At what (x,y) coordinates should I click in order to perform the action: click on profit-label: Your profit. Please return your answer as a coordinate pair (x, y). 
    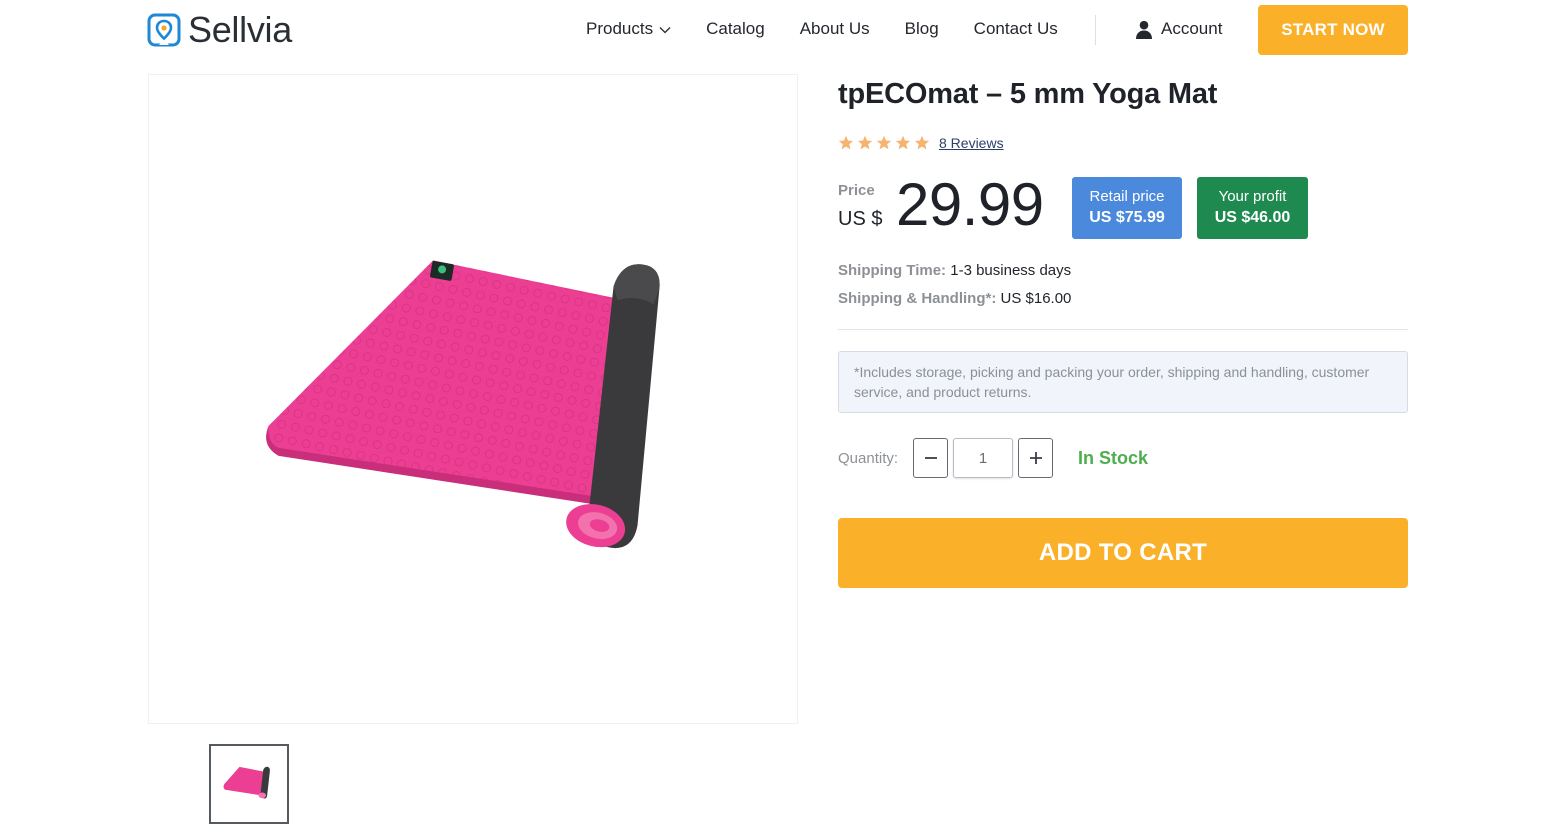
    Looking at the image, I should click on (1252, 196).